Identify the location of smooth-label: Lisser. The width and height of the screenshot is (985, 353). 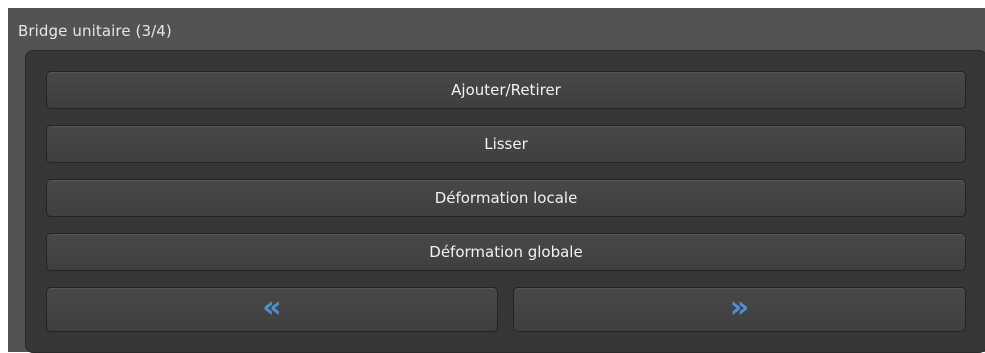
(506, 144).